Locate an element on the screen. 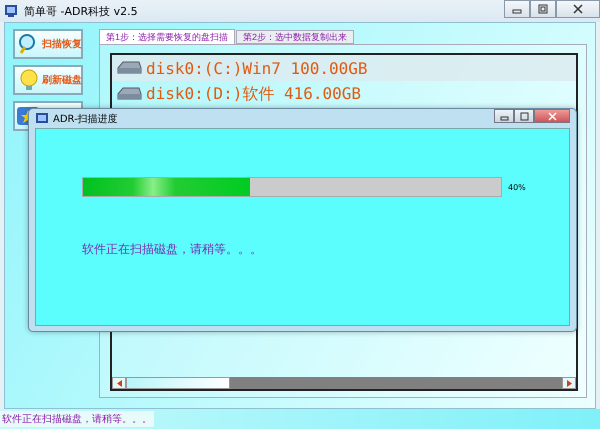 The image size is (600, 429). status-text: 软件正在扫描磁盘，请稍等。。。 is located at coordinates (77, 419).